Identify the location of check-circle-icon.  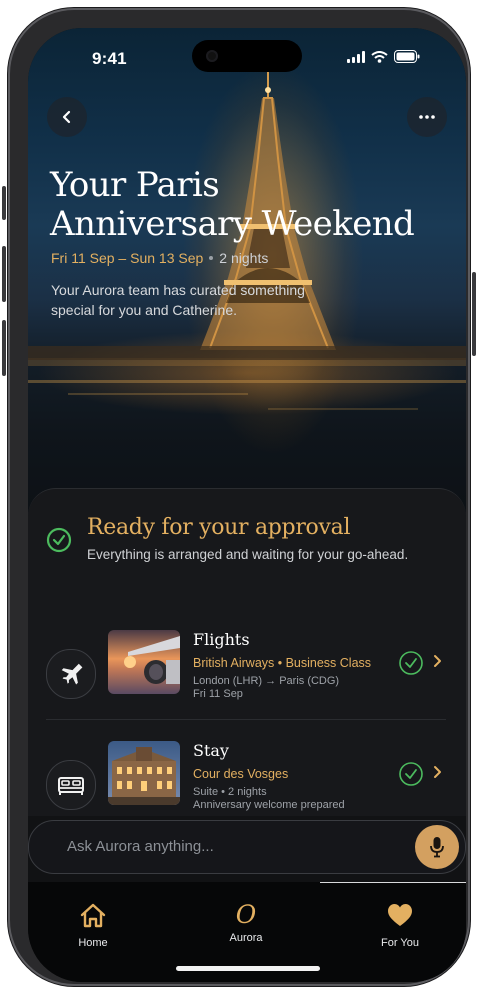
(59, 540).